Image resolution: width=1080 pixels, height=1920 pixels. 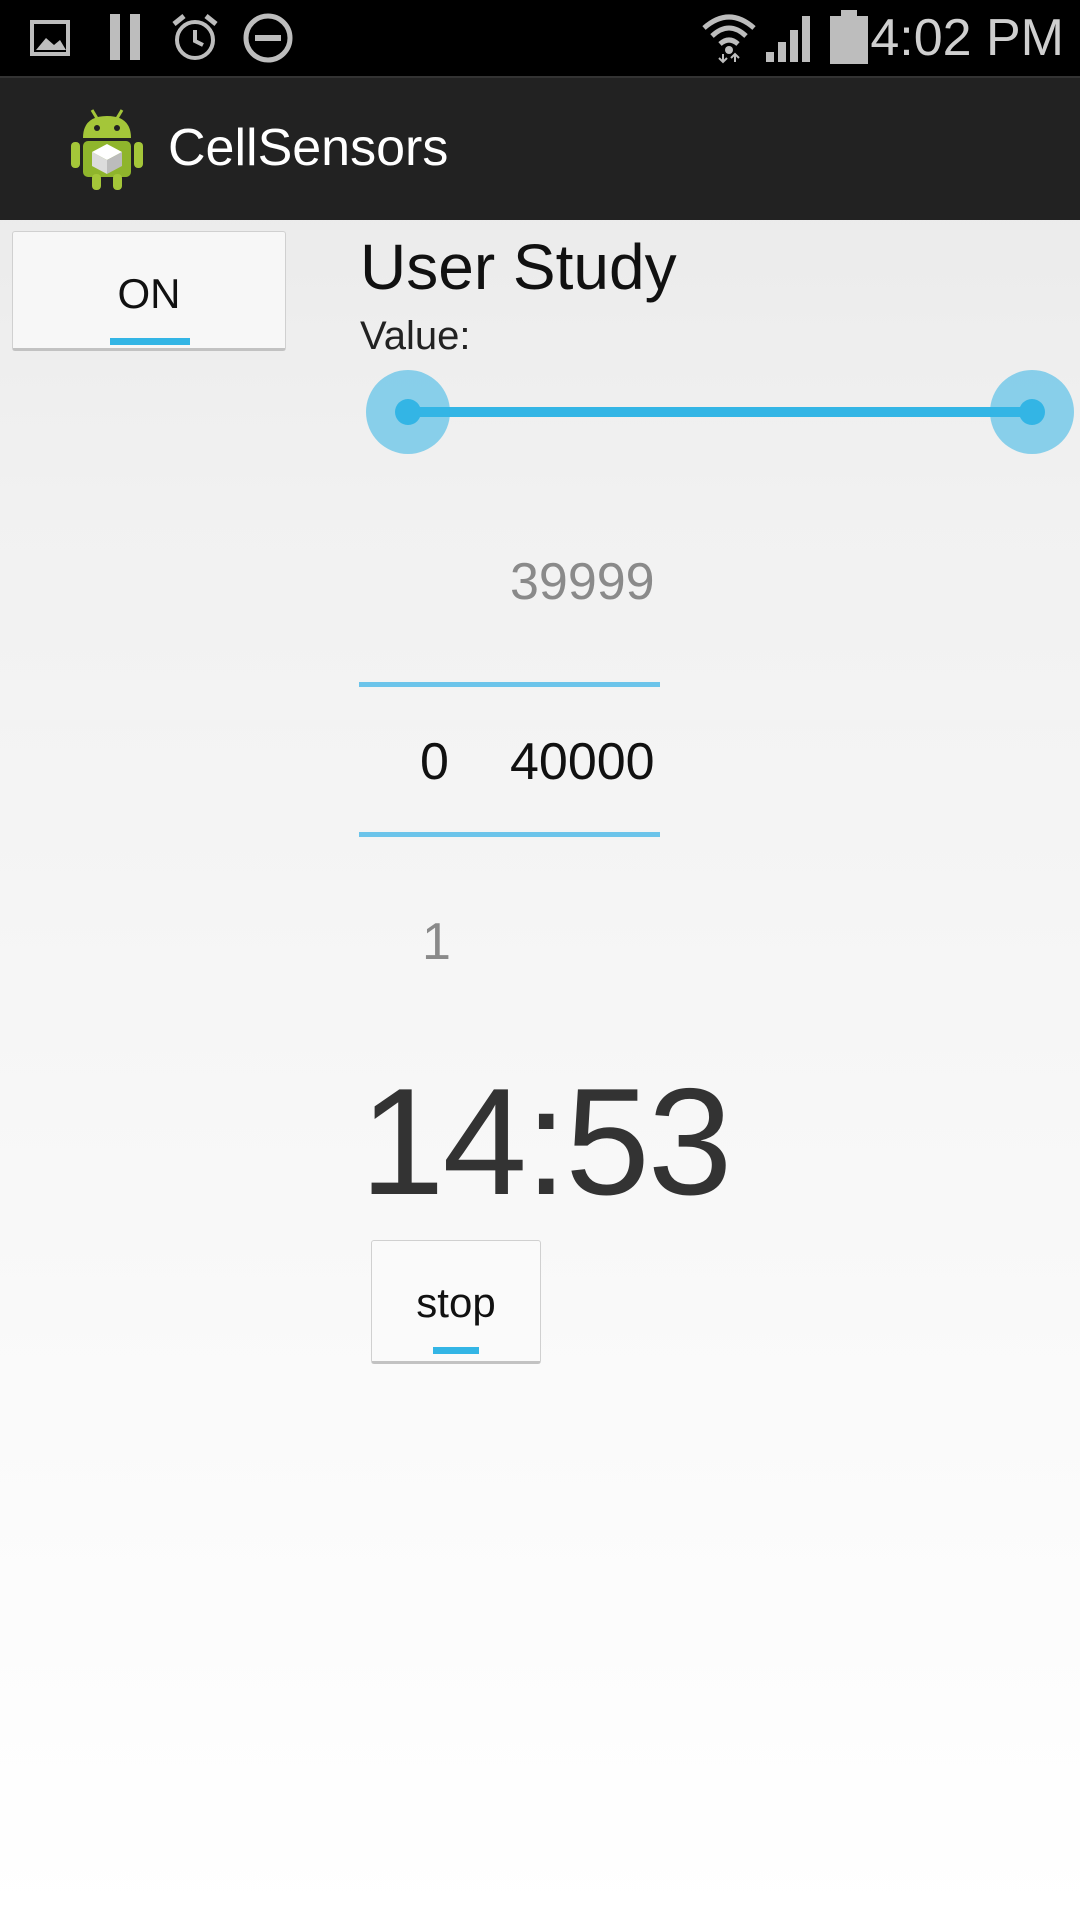 What do you see at coordinates (582, 582) in the screenshot?
I see `picker-right-previous: 39999` at bounding box center [582, 582].